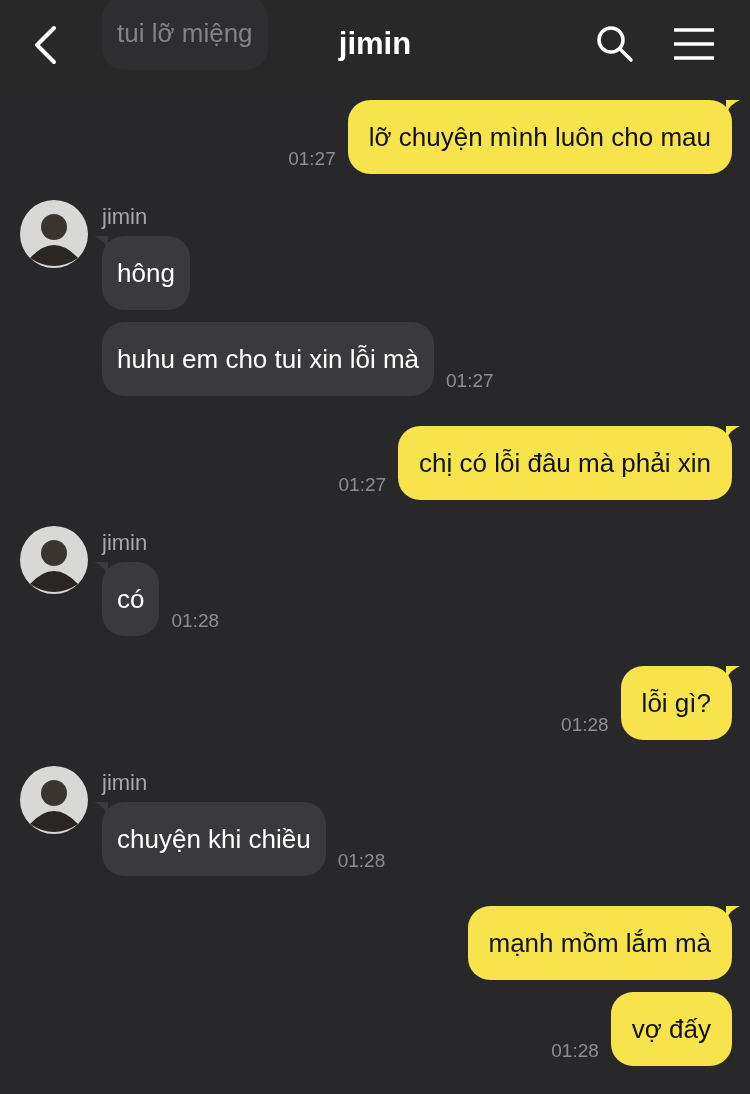 The height and width of the screenshot is (1094, 750). Describe the element at coordinates (671, 1029) in the screenshot. I see `message-bubble: vợ đấy` at that location.